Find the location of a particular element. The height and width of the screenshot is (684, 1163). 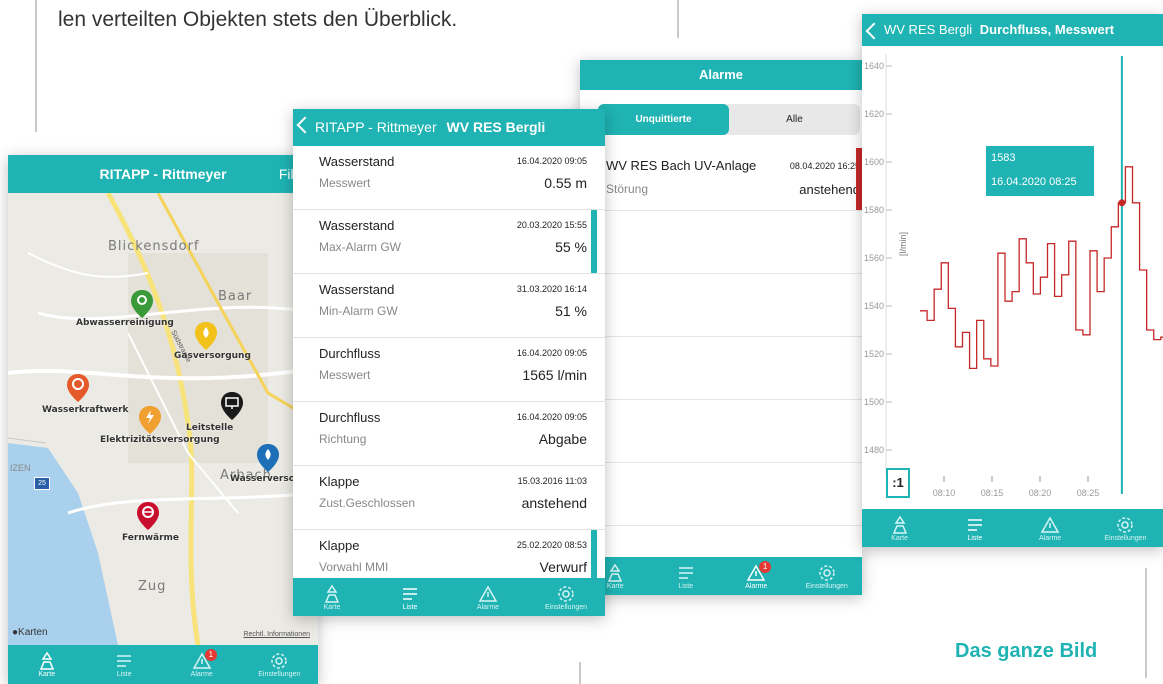

pin-label: Abwasserreinigung is located at coordinates (125, 323).